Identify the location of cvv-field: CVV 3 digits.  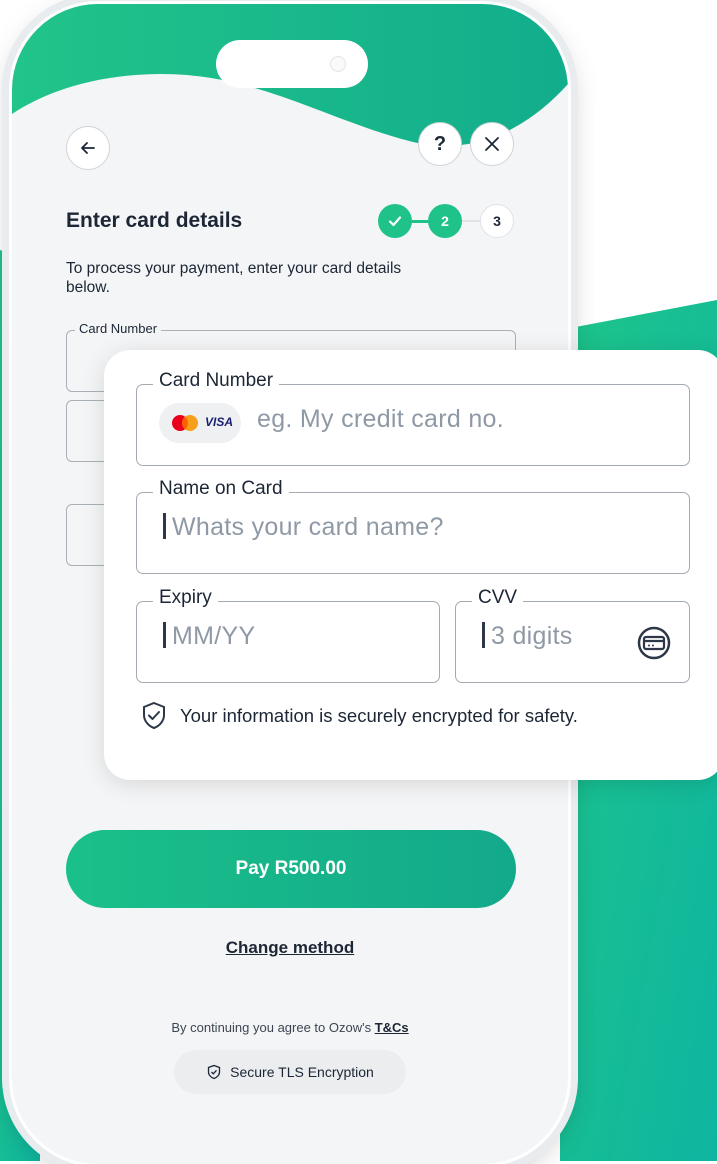
(572, 635).